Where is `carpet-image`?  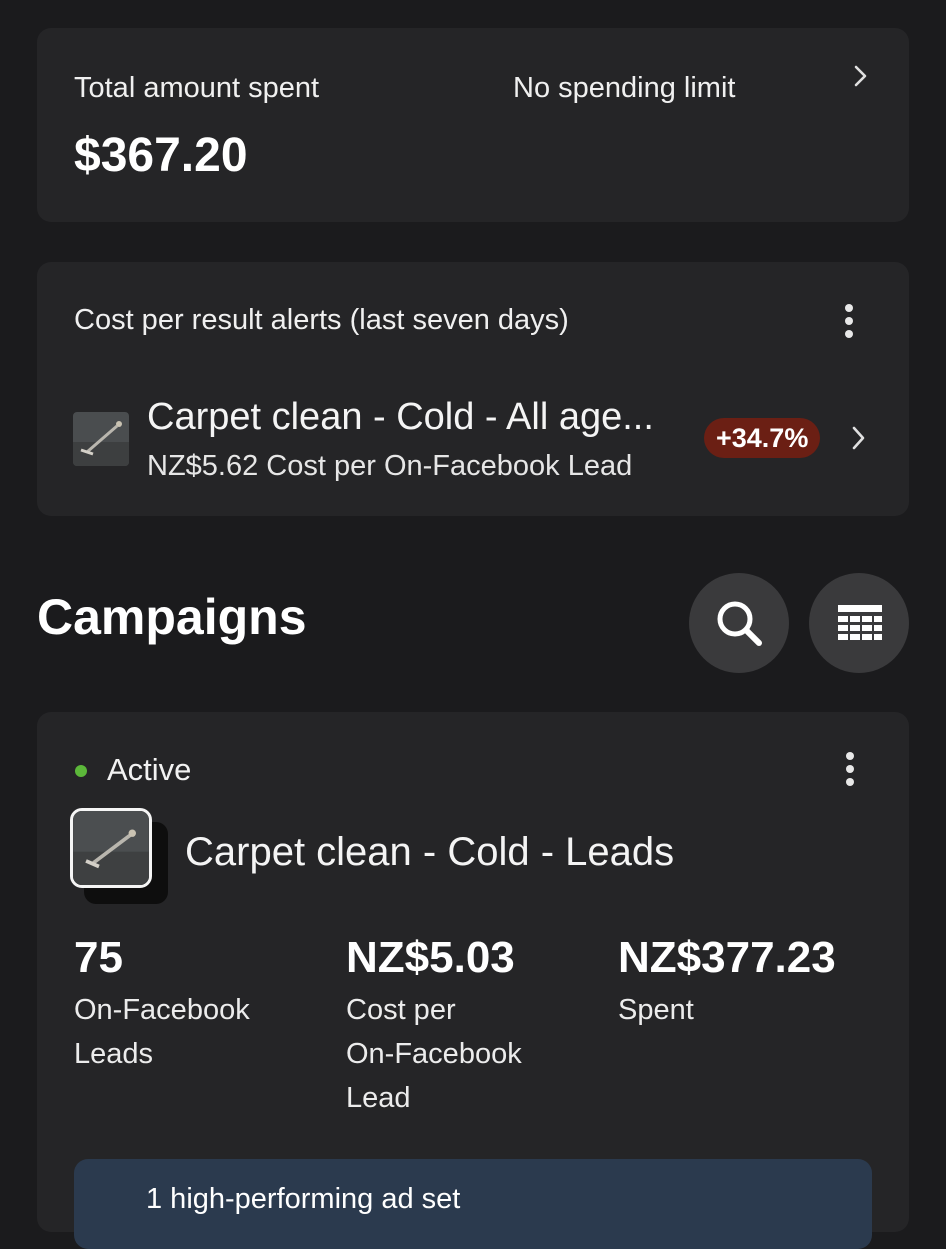 carpet-image is located at coordinates (111, 848).